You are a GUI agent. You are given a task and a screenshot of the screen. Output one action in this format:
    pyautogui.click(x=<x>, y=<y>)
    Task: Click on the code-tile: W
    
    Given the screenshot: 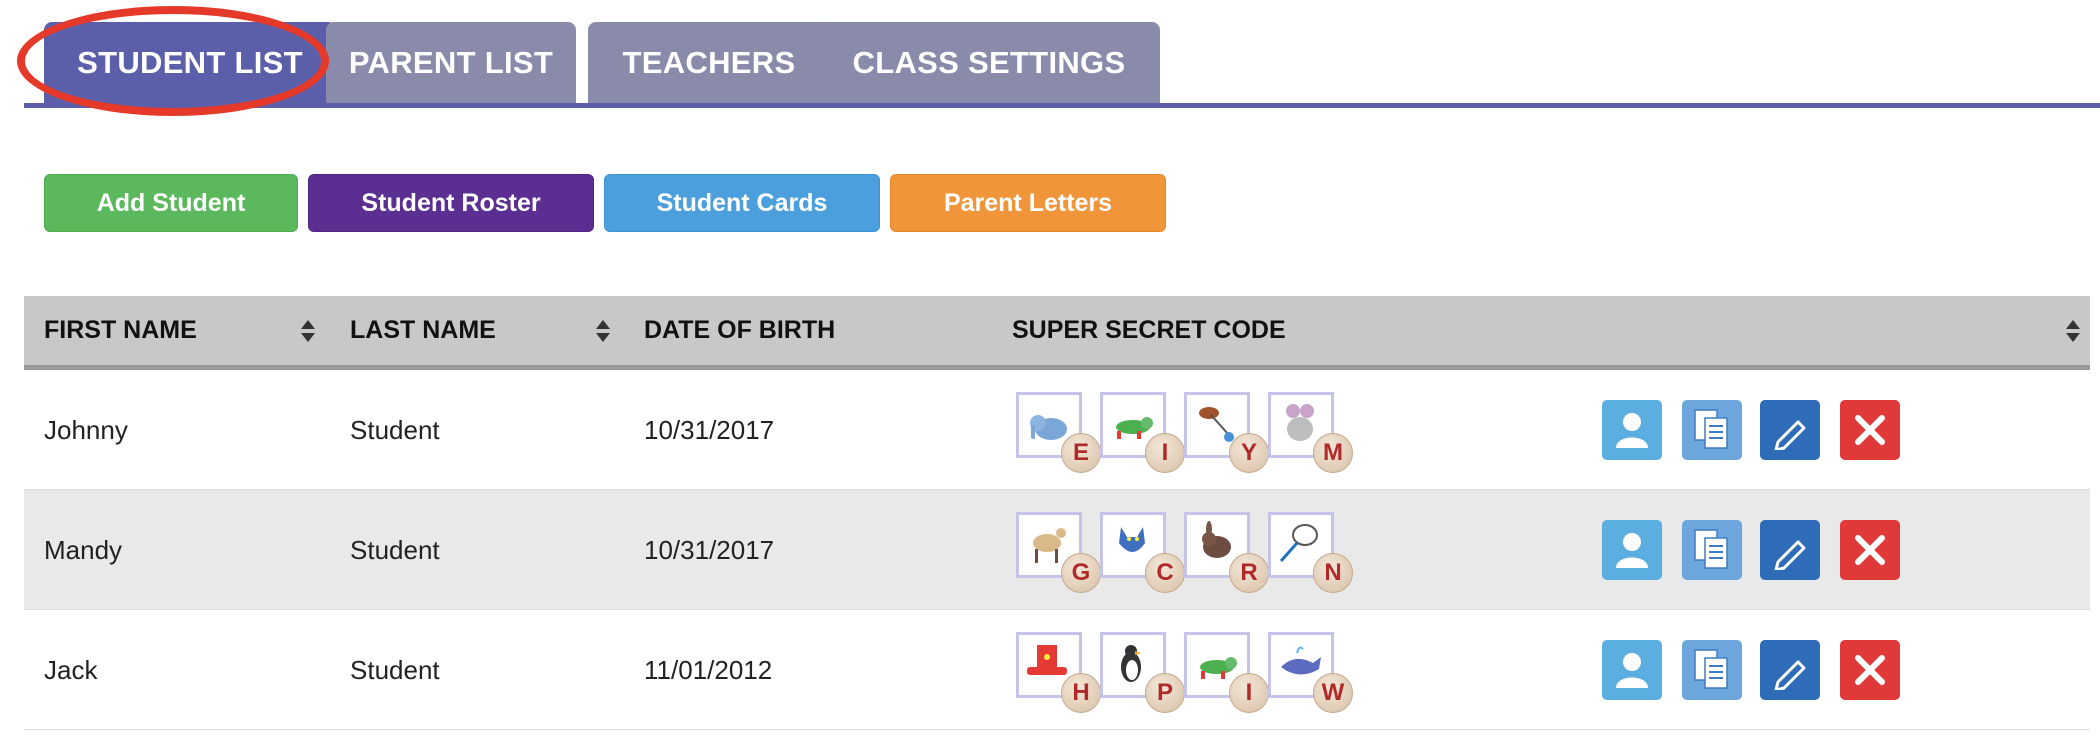 What is the action you would take?
    pyautogui.click(x=1310, y=672)
    